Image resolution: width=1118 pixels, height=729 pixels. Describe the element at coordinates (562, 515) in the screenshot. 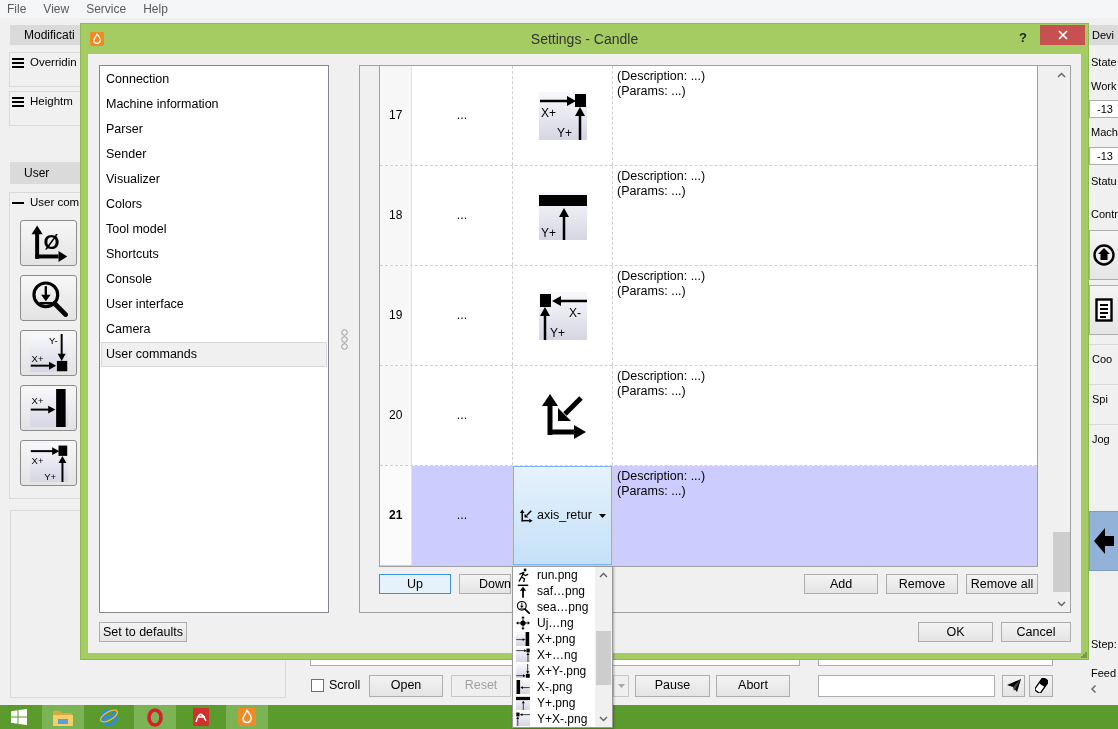

I see `icon-combobox: axis_retur` at that location.